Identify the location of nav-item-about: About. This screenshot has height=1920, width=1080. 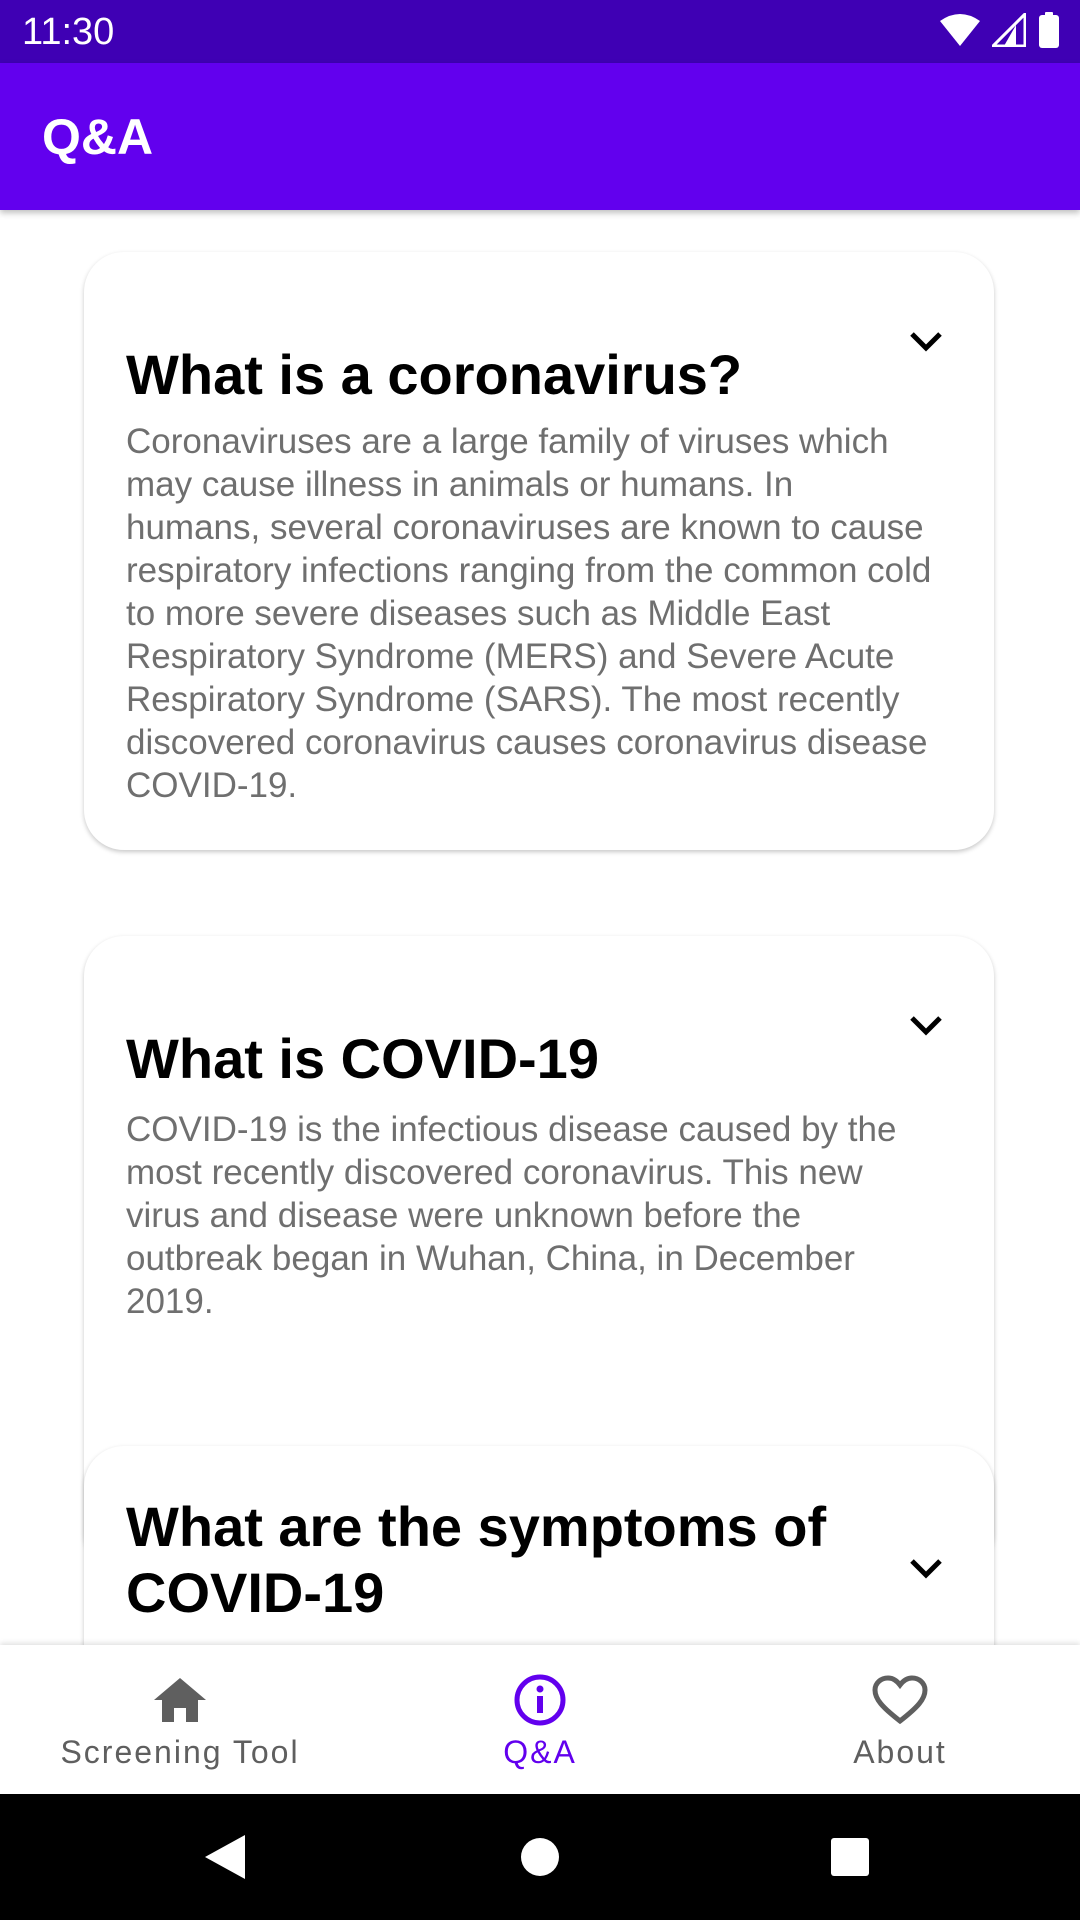
(900, 1719).